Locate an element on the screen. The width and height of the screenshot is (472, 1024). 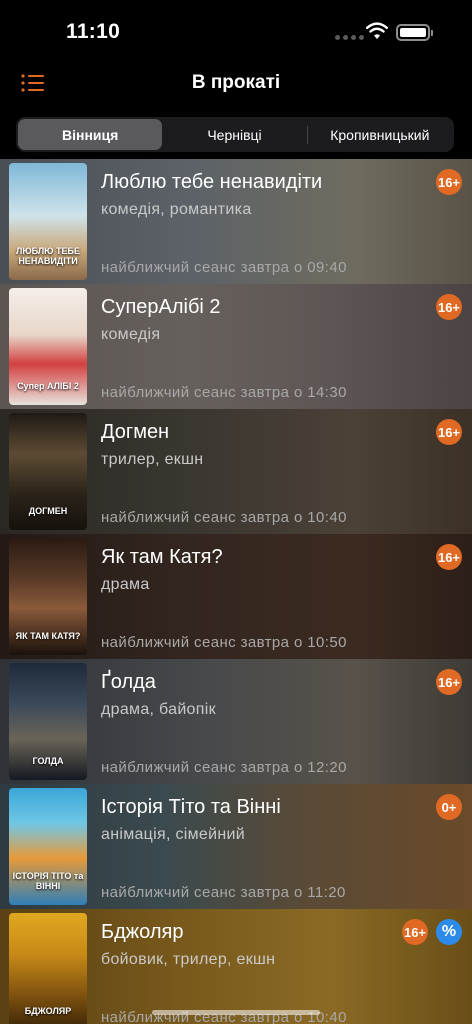
movie-genre: трилер, екшн is located at coordinates (152, 459).